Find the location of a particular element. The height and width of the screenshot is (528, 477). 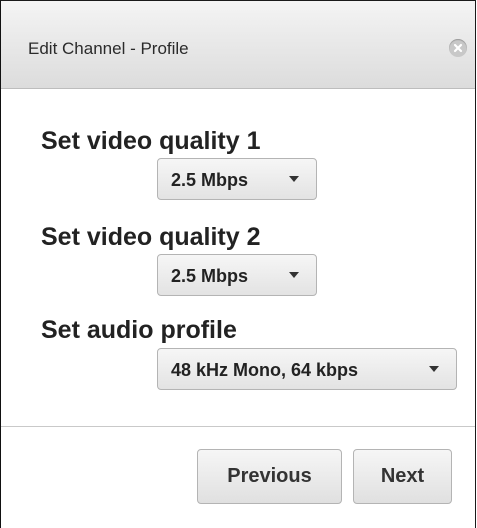

previous-button: Previous is located at coordinates (269, 476).